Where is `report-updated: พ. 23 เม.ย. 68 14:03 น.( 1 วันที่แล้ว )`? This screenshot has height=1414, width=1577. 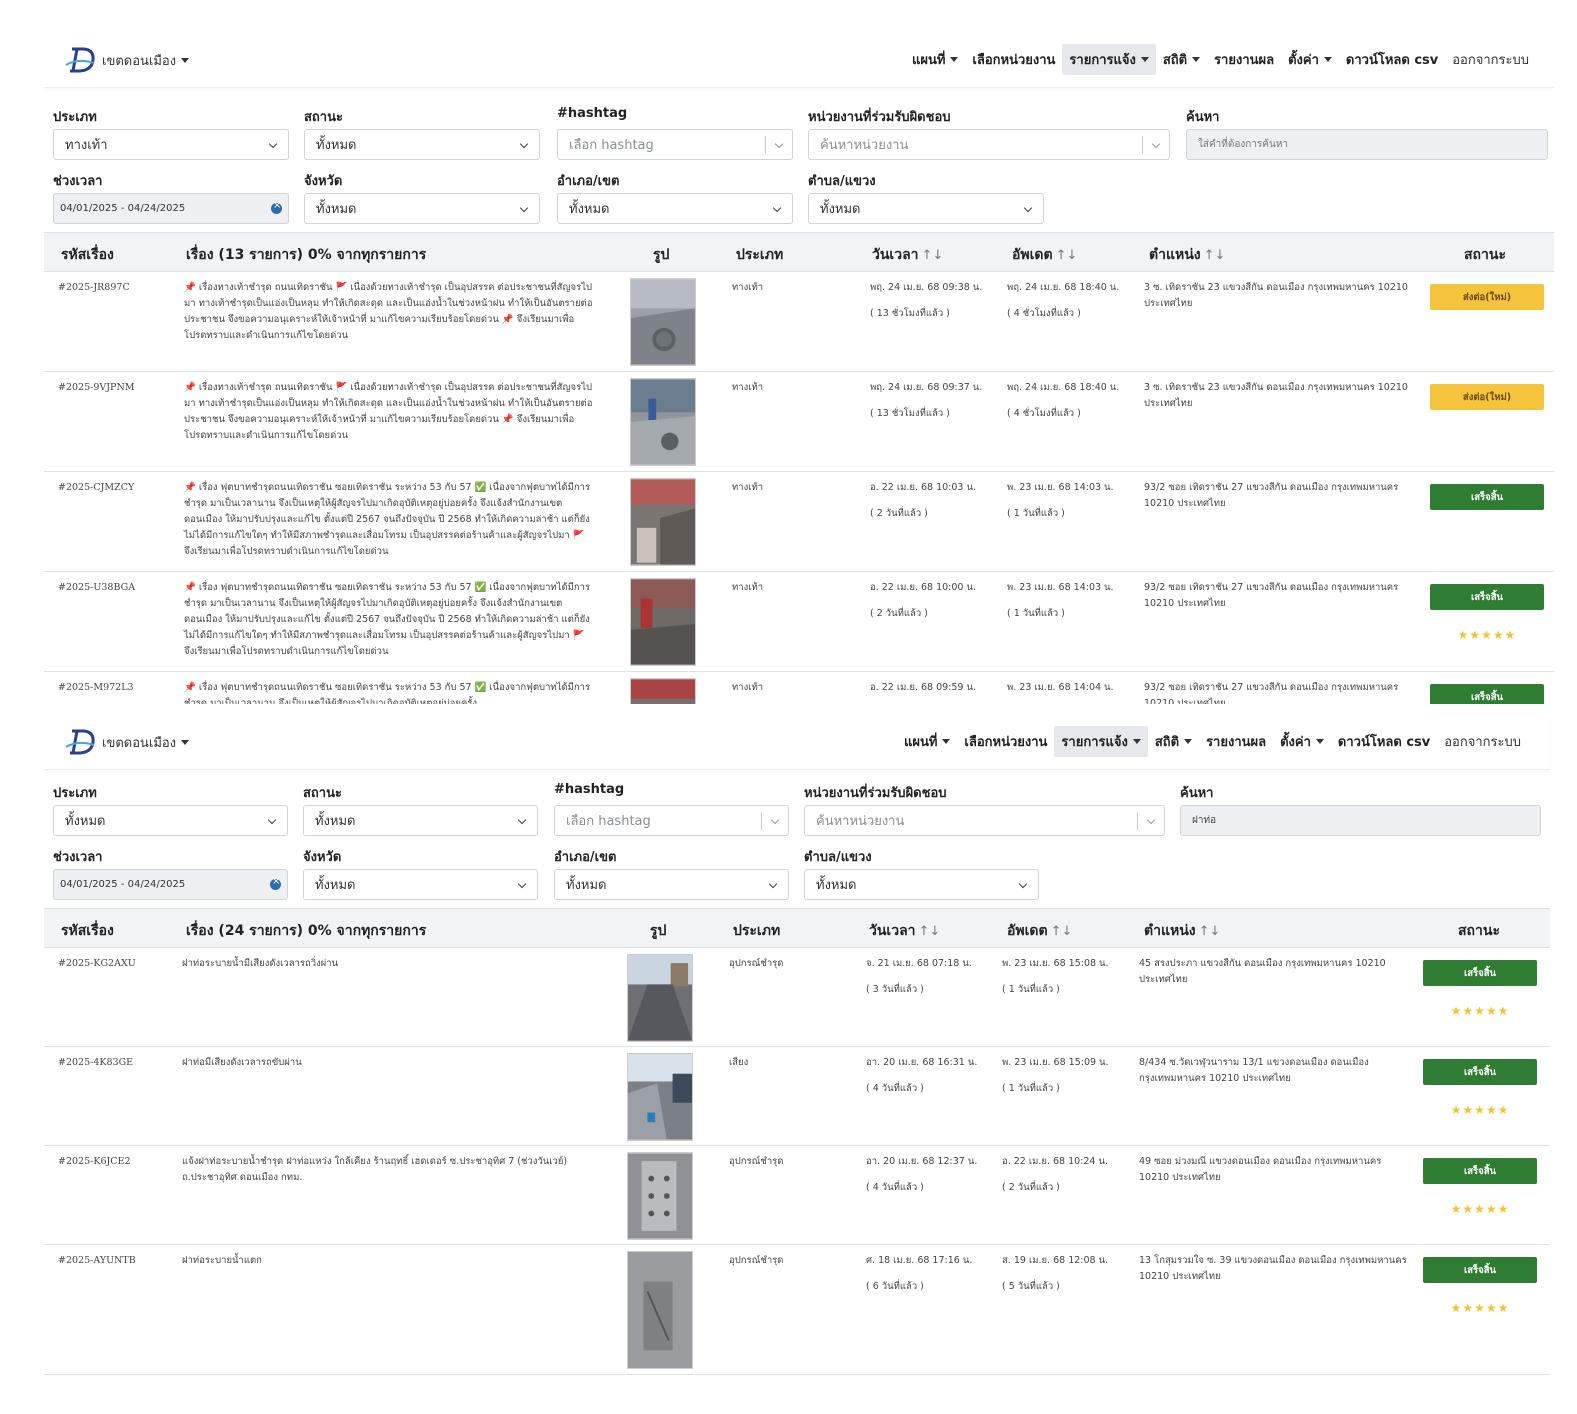
report-updated: พ. 23 เม.ย. 68 14:03 น.( 1 วันที่แล้ว ) is located at coordinates (1060, 500).